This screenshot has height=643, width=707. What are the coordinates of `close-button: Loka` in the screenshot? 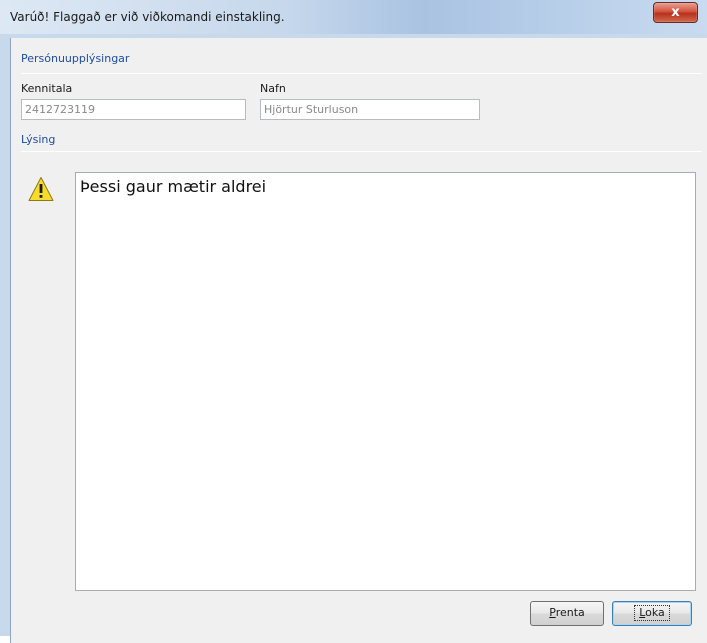 It's located at (652, 613).